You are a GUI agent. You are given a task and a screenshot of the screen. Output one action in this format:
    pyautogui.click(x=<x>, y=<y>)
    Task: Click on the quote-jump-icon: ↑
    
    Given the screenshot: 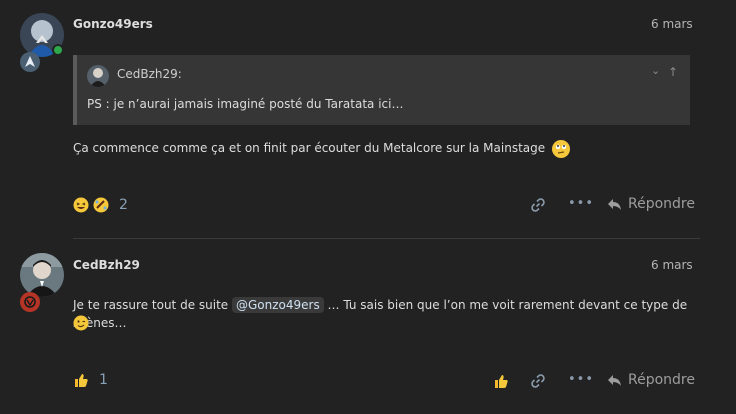 What is the action you would take?
    pyautogui.click(x=673, y=72)
    